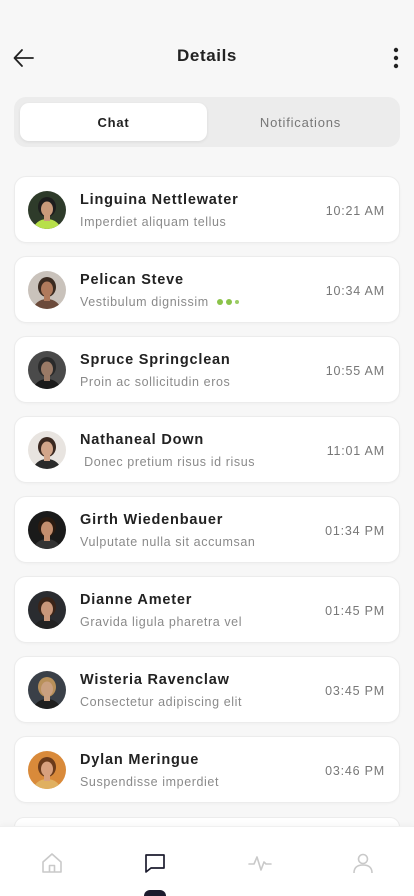  Describe the element at coordinates (207, 55) in the screenshot. I see `page-title: Details` at that location.